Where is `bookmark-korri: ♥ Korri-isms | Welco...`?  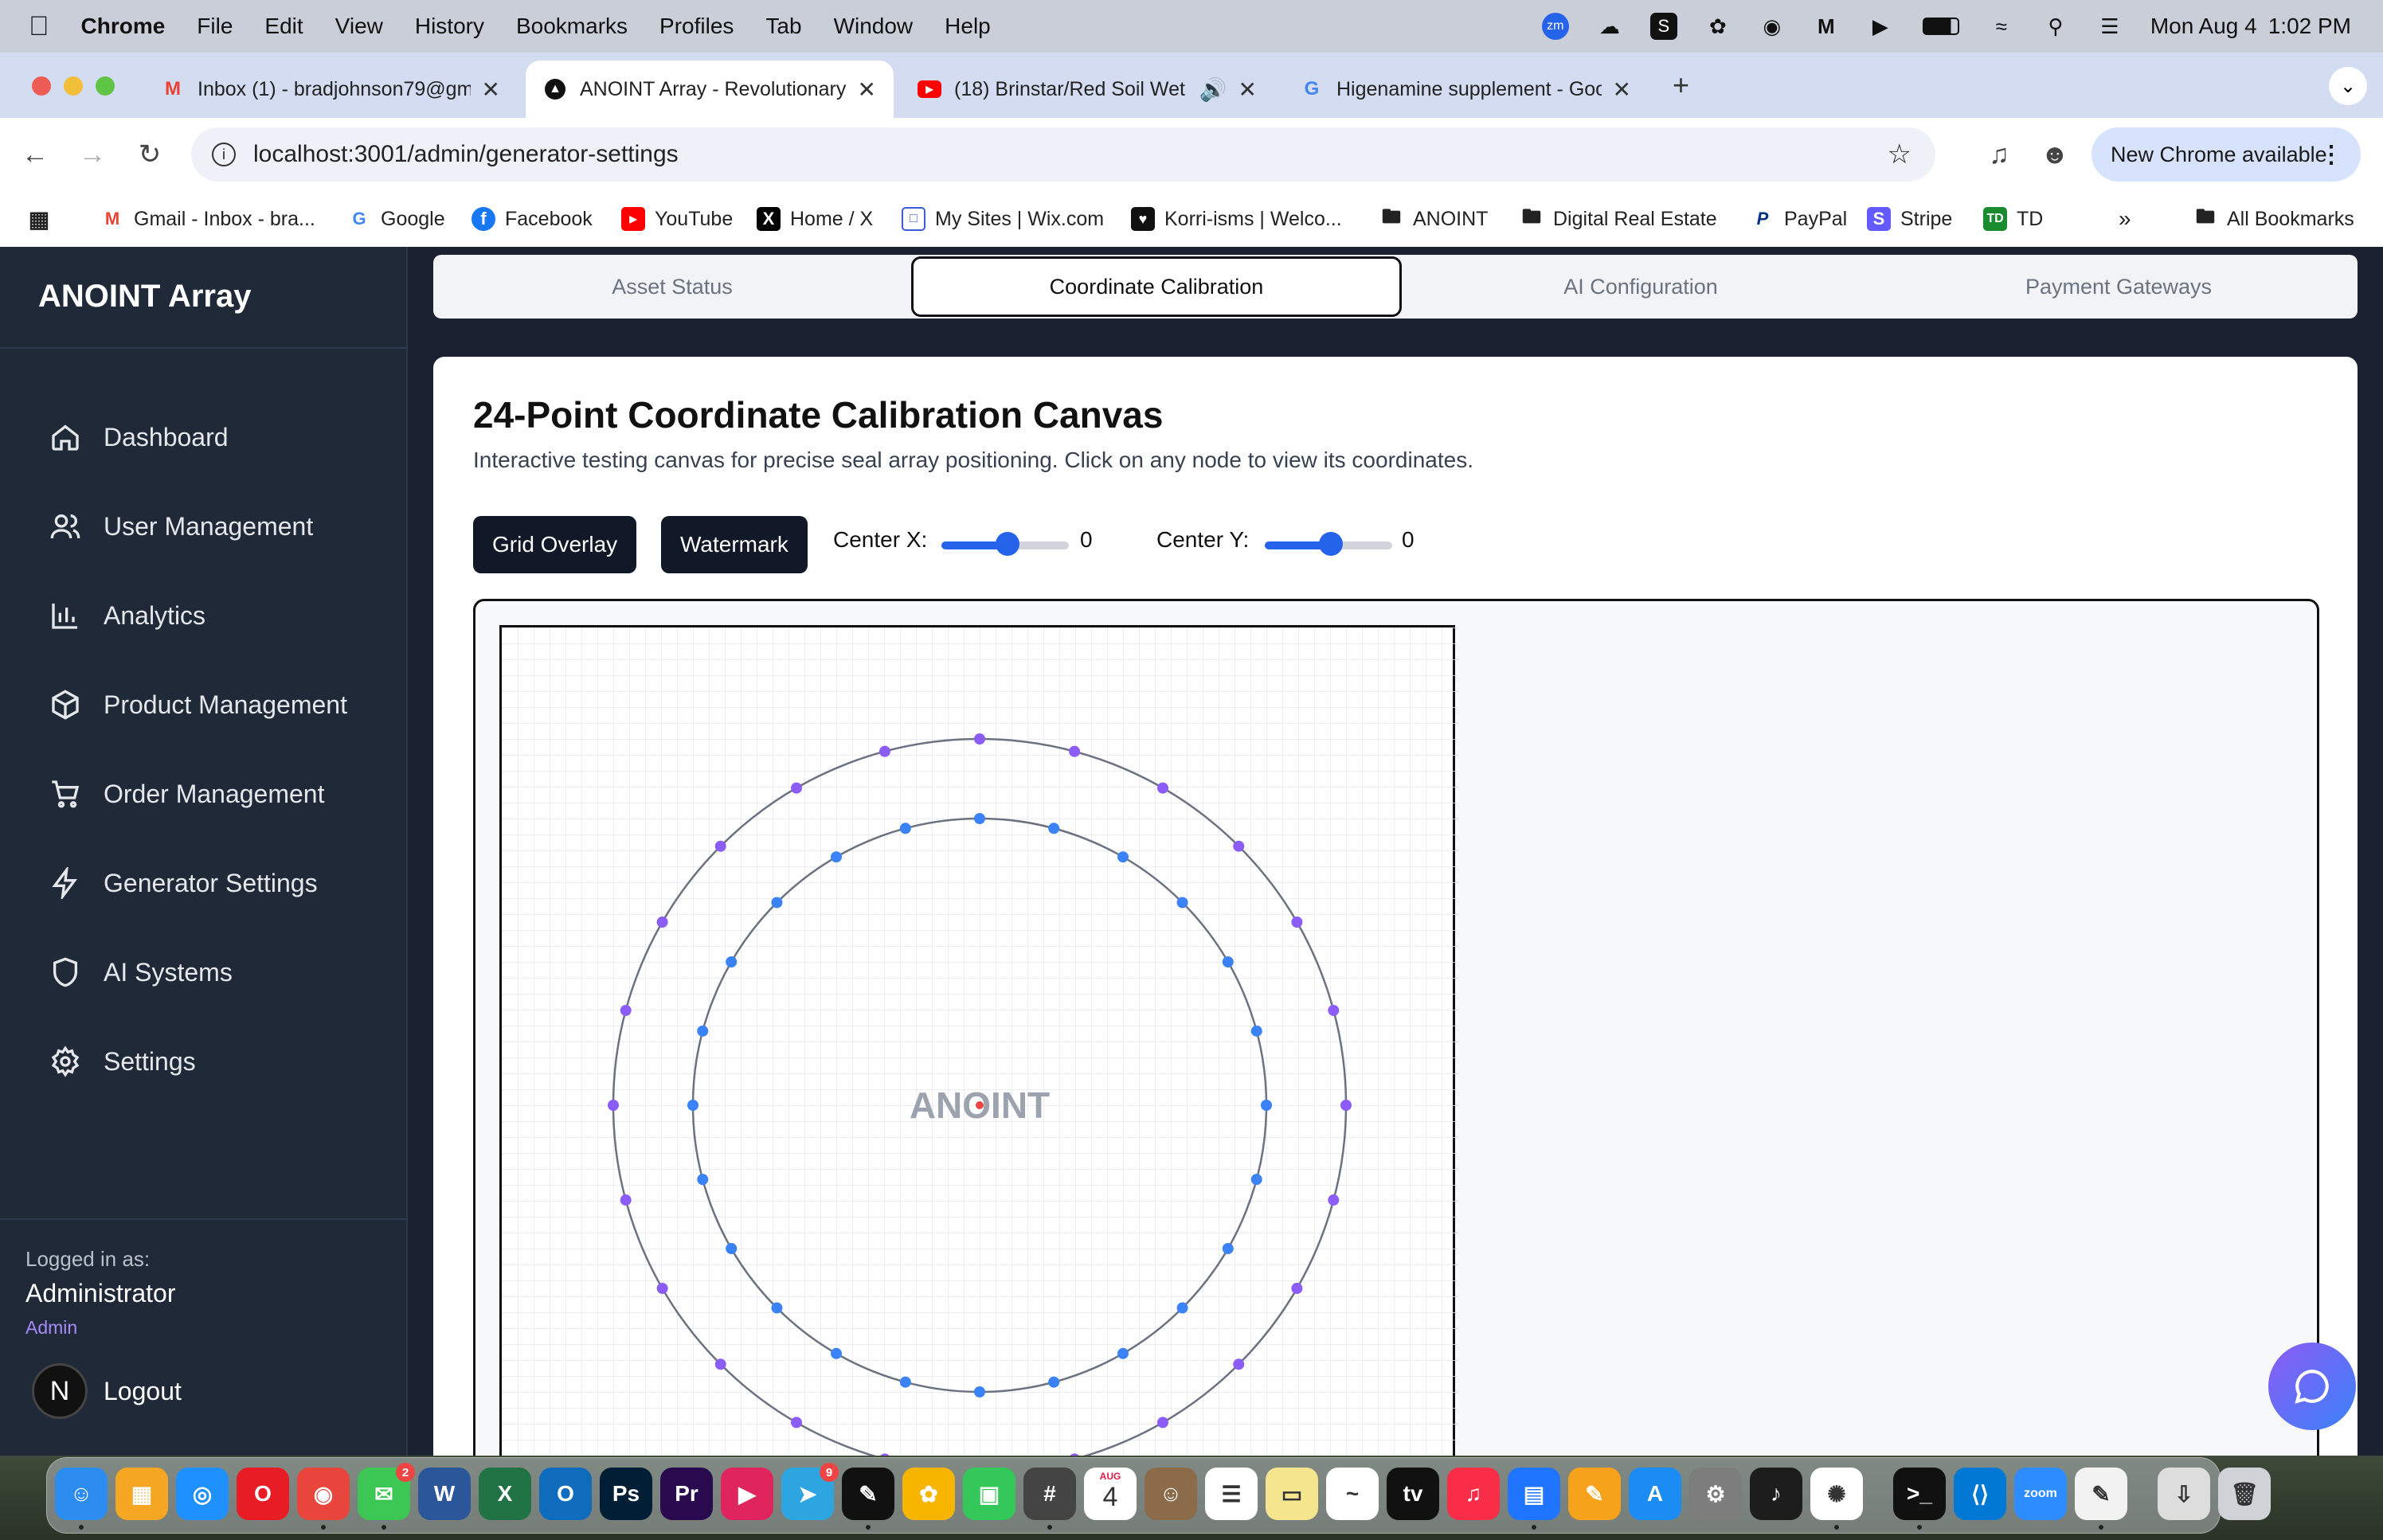
bookmark-korri: ♥ Korri-isms | Welco... is located at coordinates (1236, 219).